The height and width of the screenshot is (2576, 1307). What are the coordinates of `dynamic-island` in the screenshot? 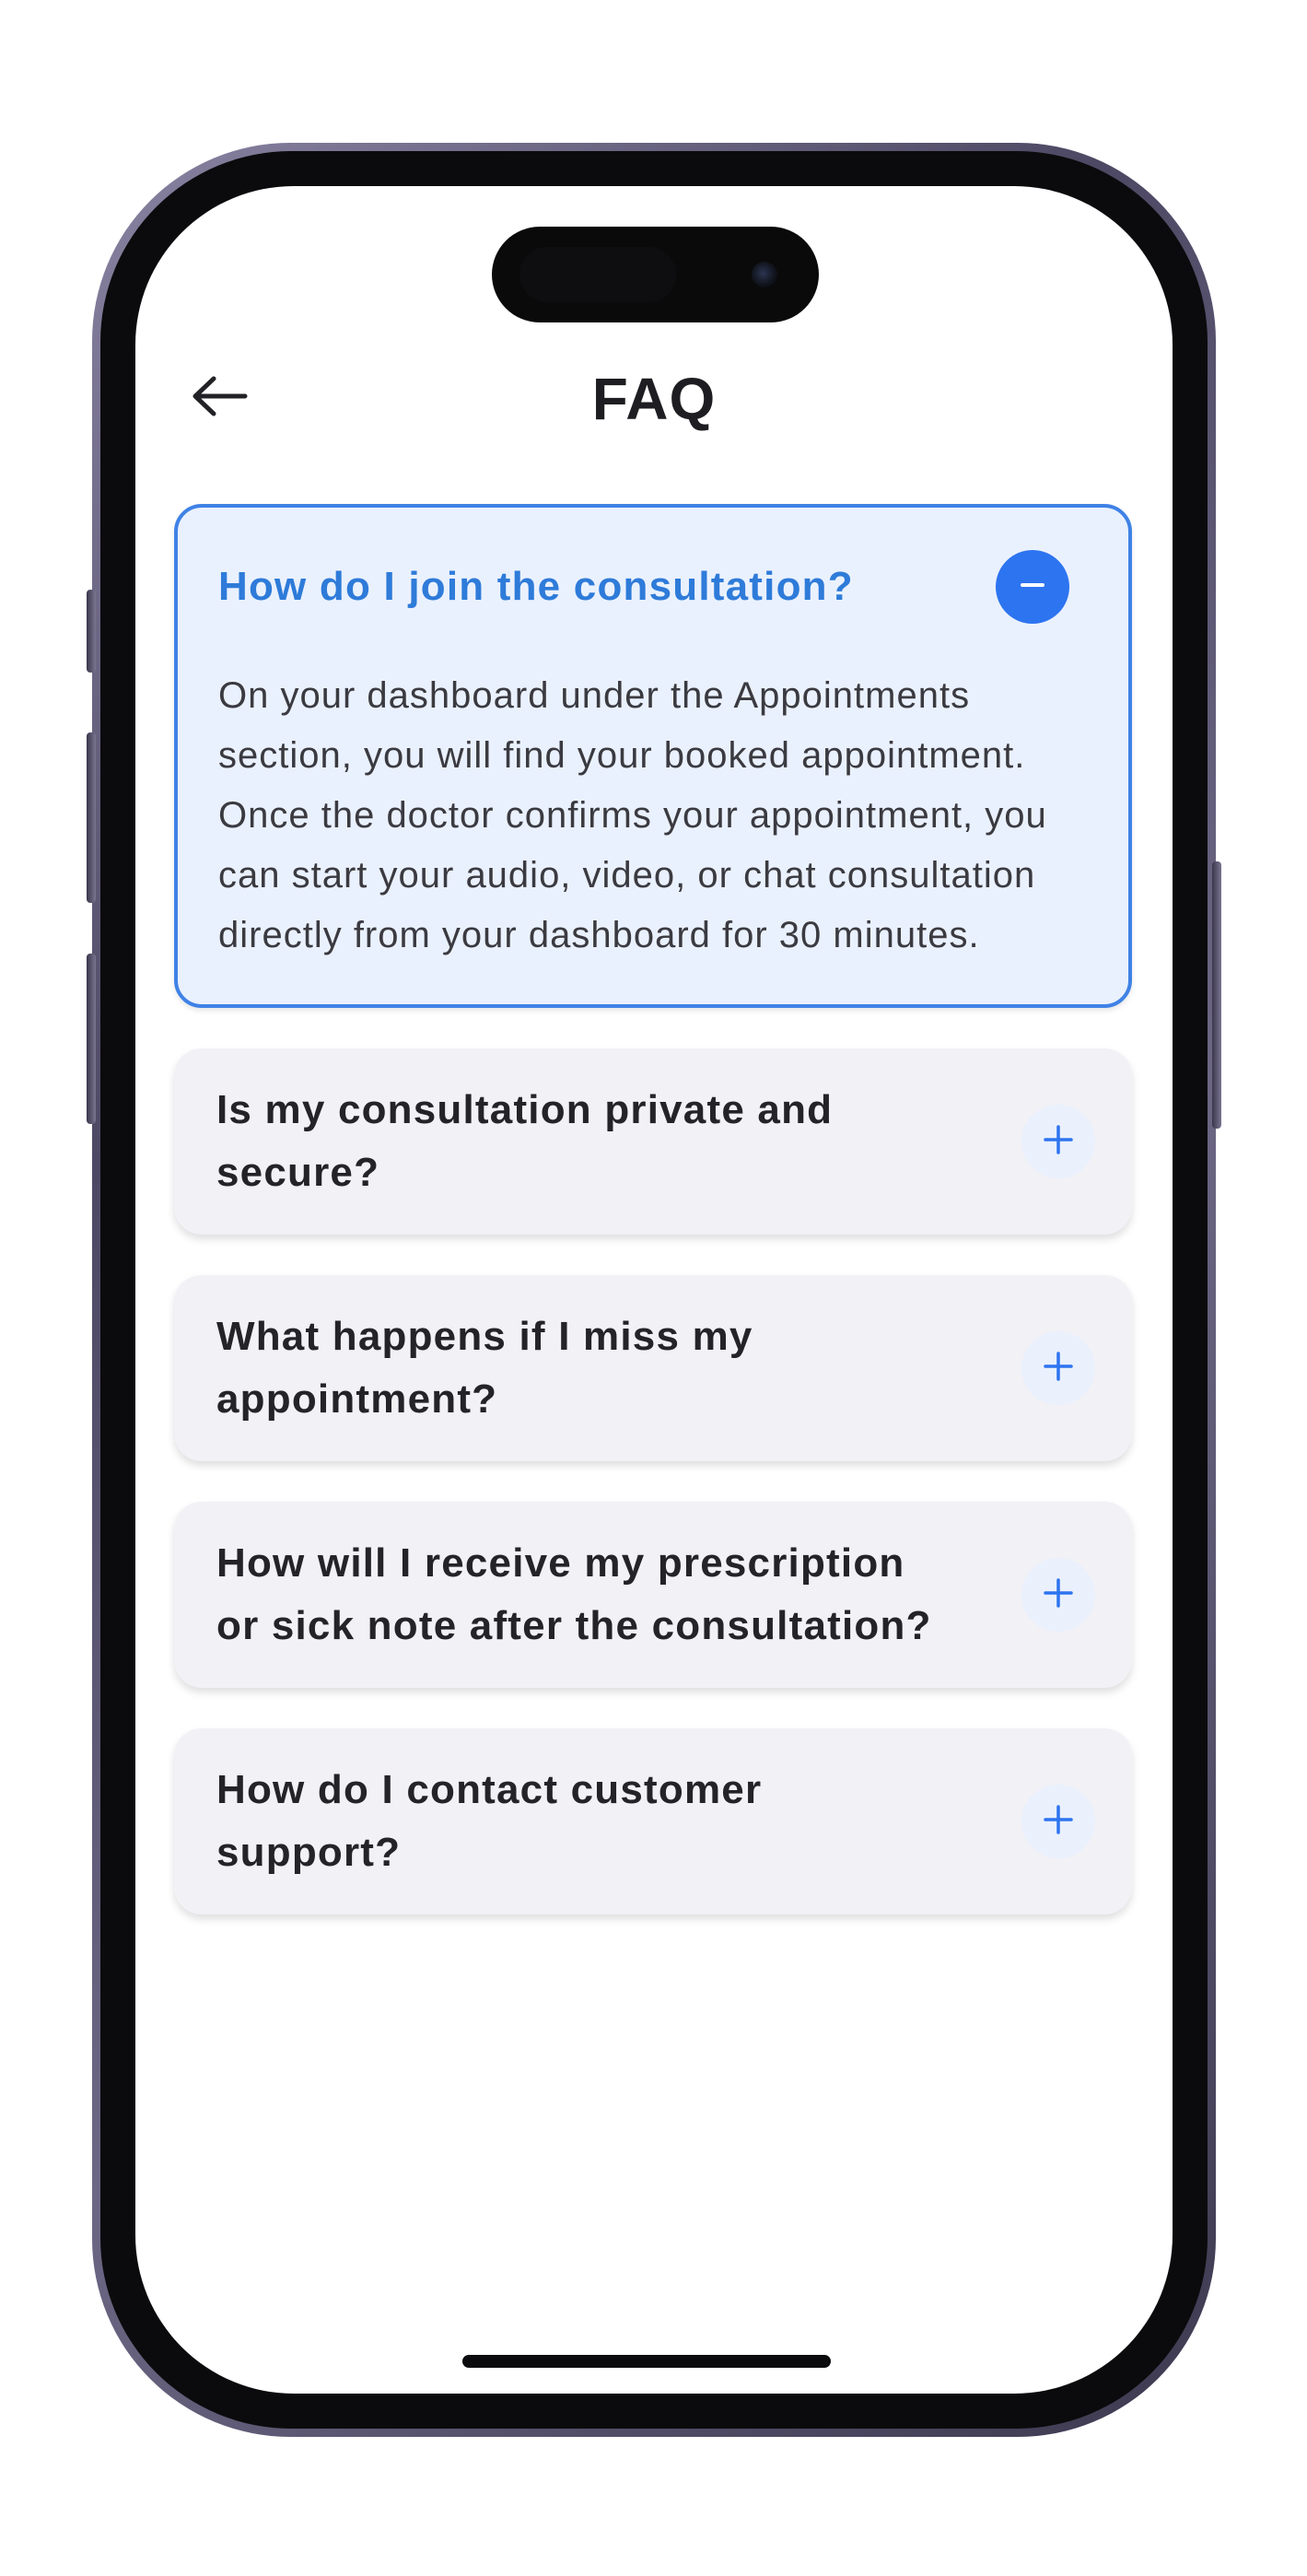 It's located at (656, 274).